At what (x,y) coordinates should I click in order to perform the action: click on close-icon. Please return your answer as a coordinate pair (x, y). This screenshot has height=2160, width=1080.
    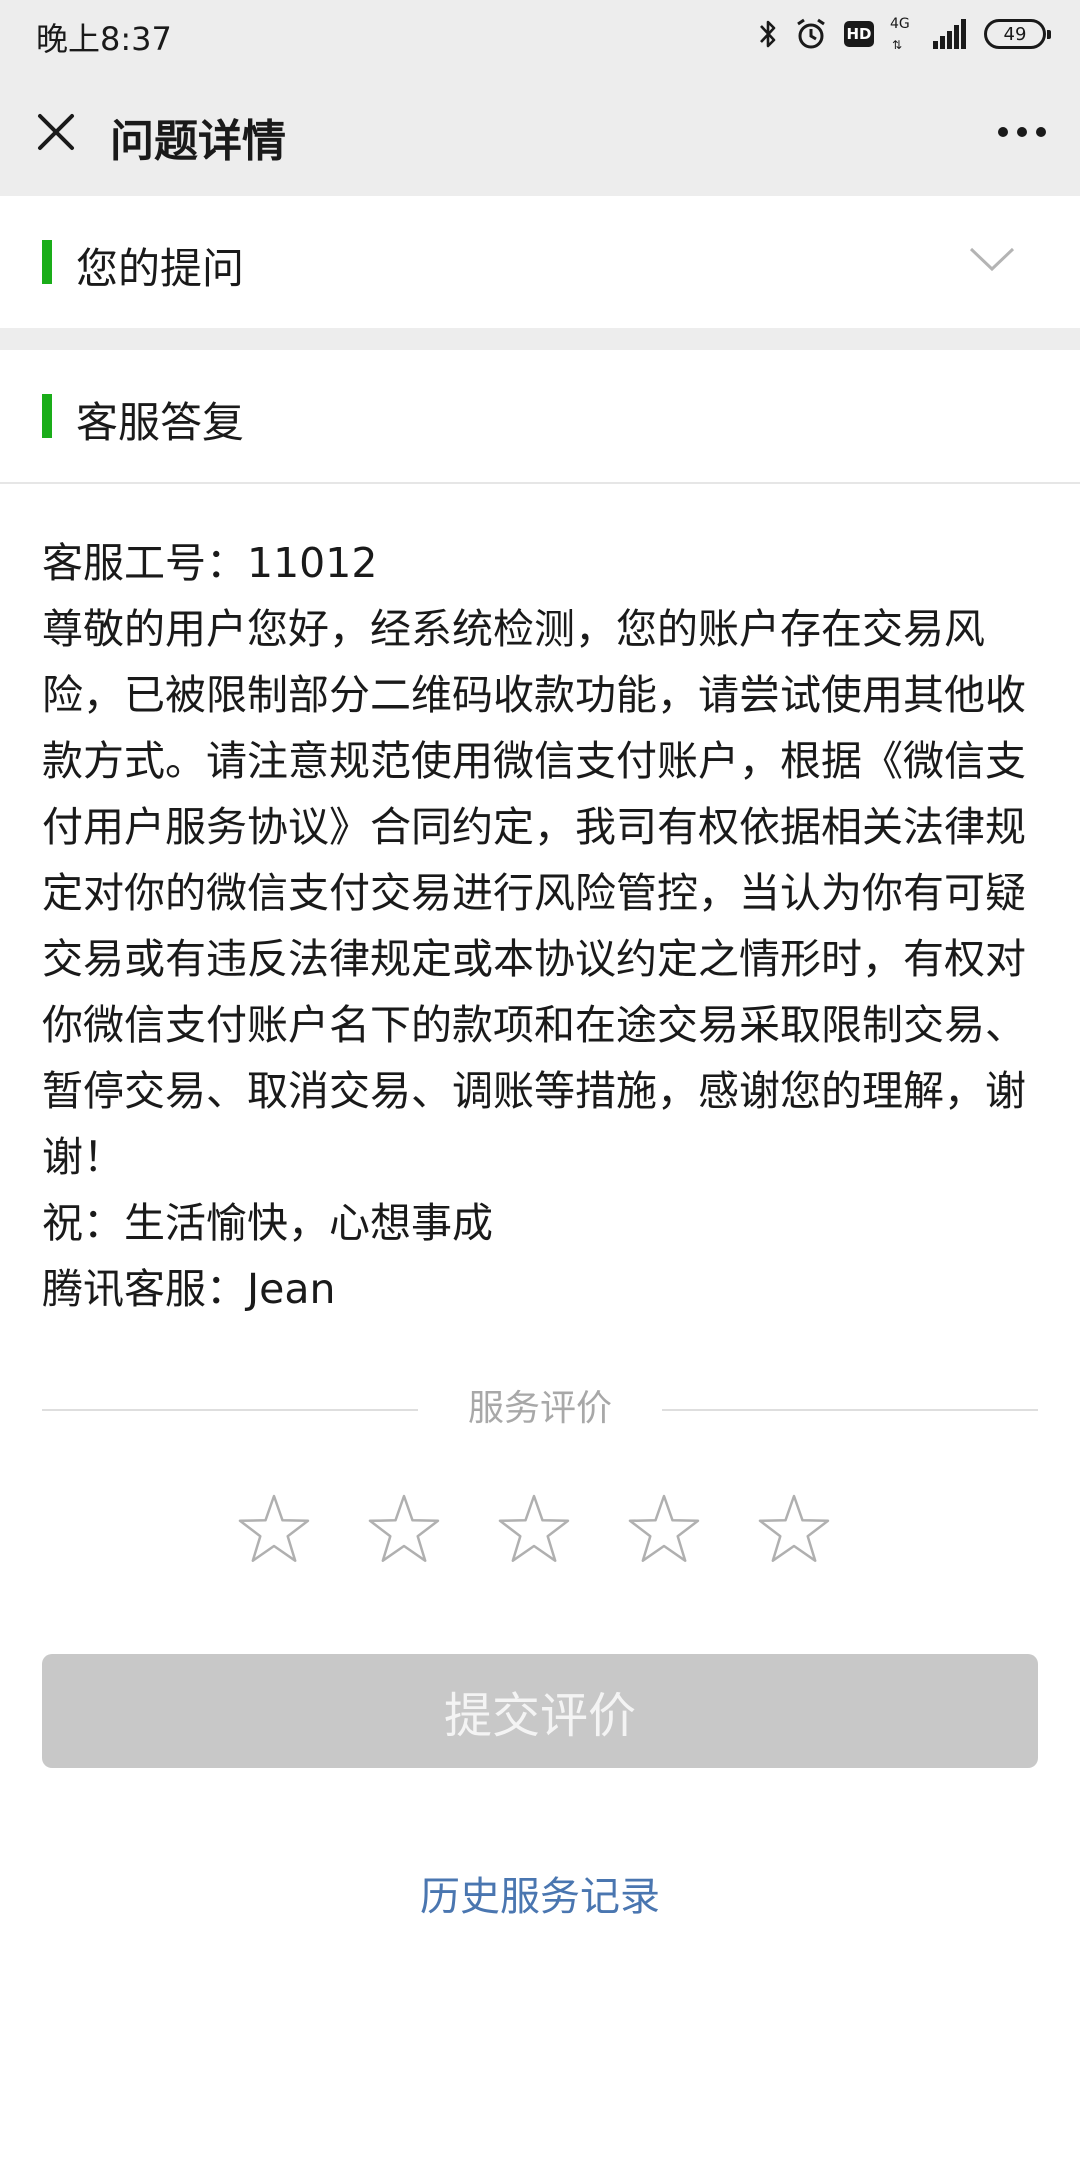
    Looking at the image, I should click on (56, 132).